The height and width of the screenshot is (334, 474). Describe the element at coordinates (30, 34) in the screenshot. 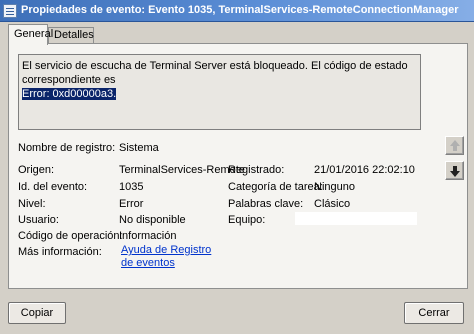

I see `tab-general: General` at that location.